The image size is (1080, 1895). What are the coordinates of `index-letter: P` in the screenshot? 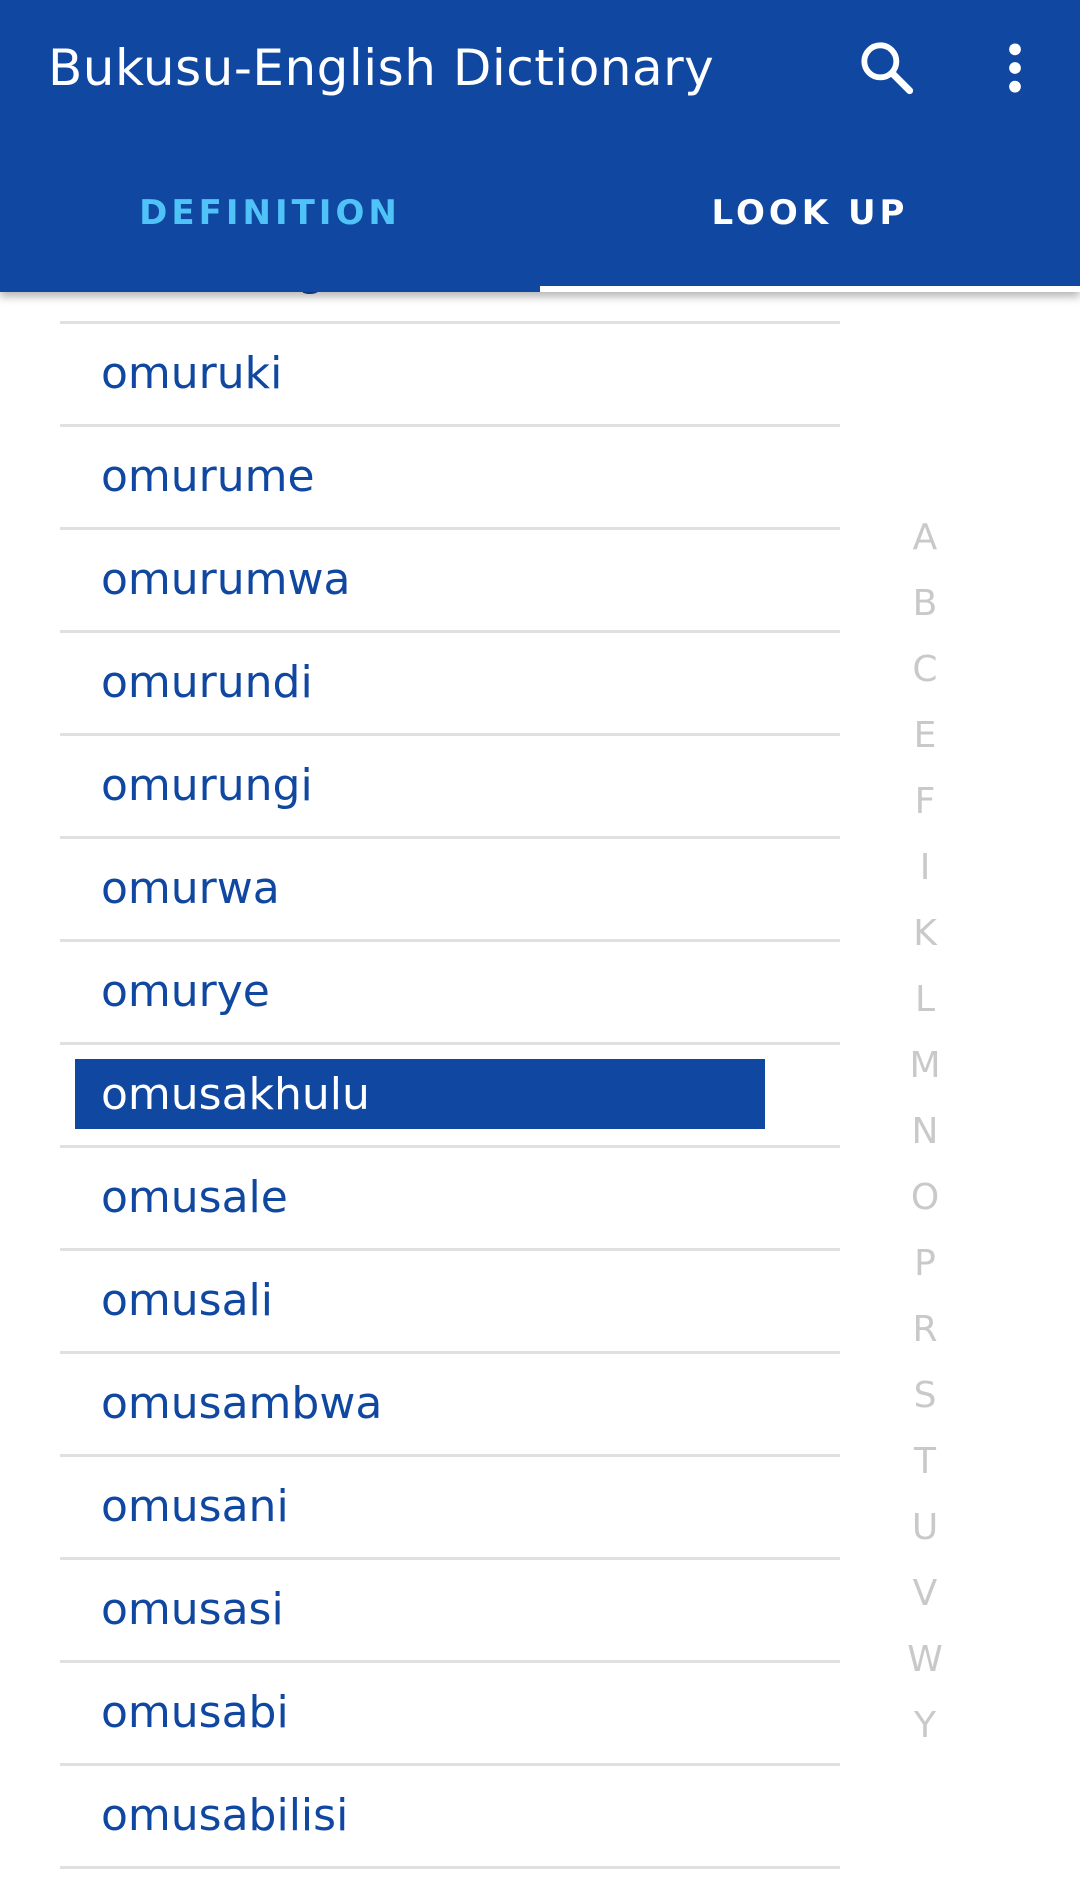 It's located at (925, 1264).